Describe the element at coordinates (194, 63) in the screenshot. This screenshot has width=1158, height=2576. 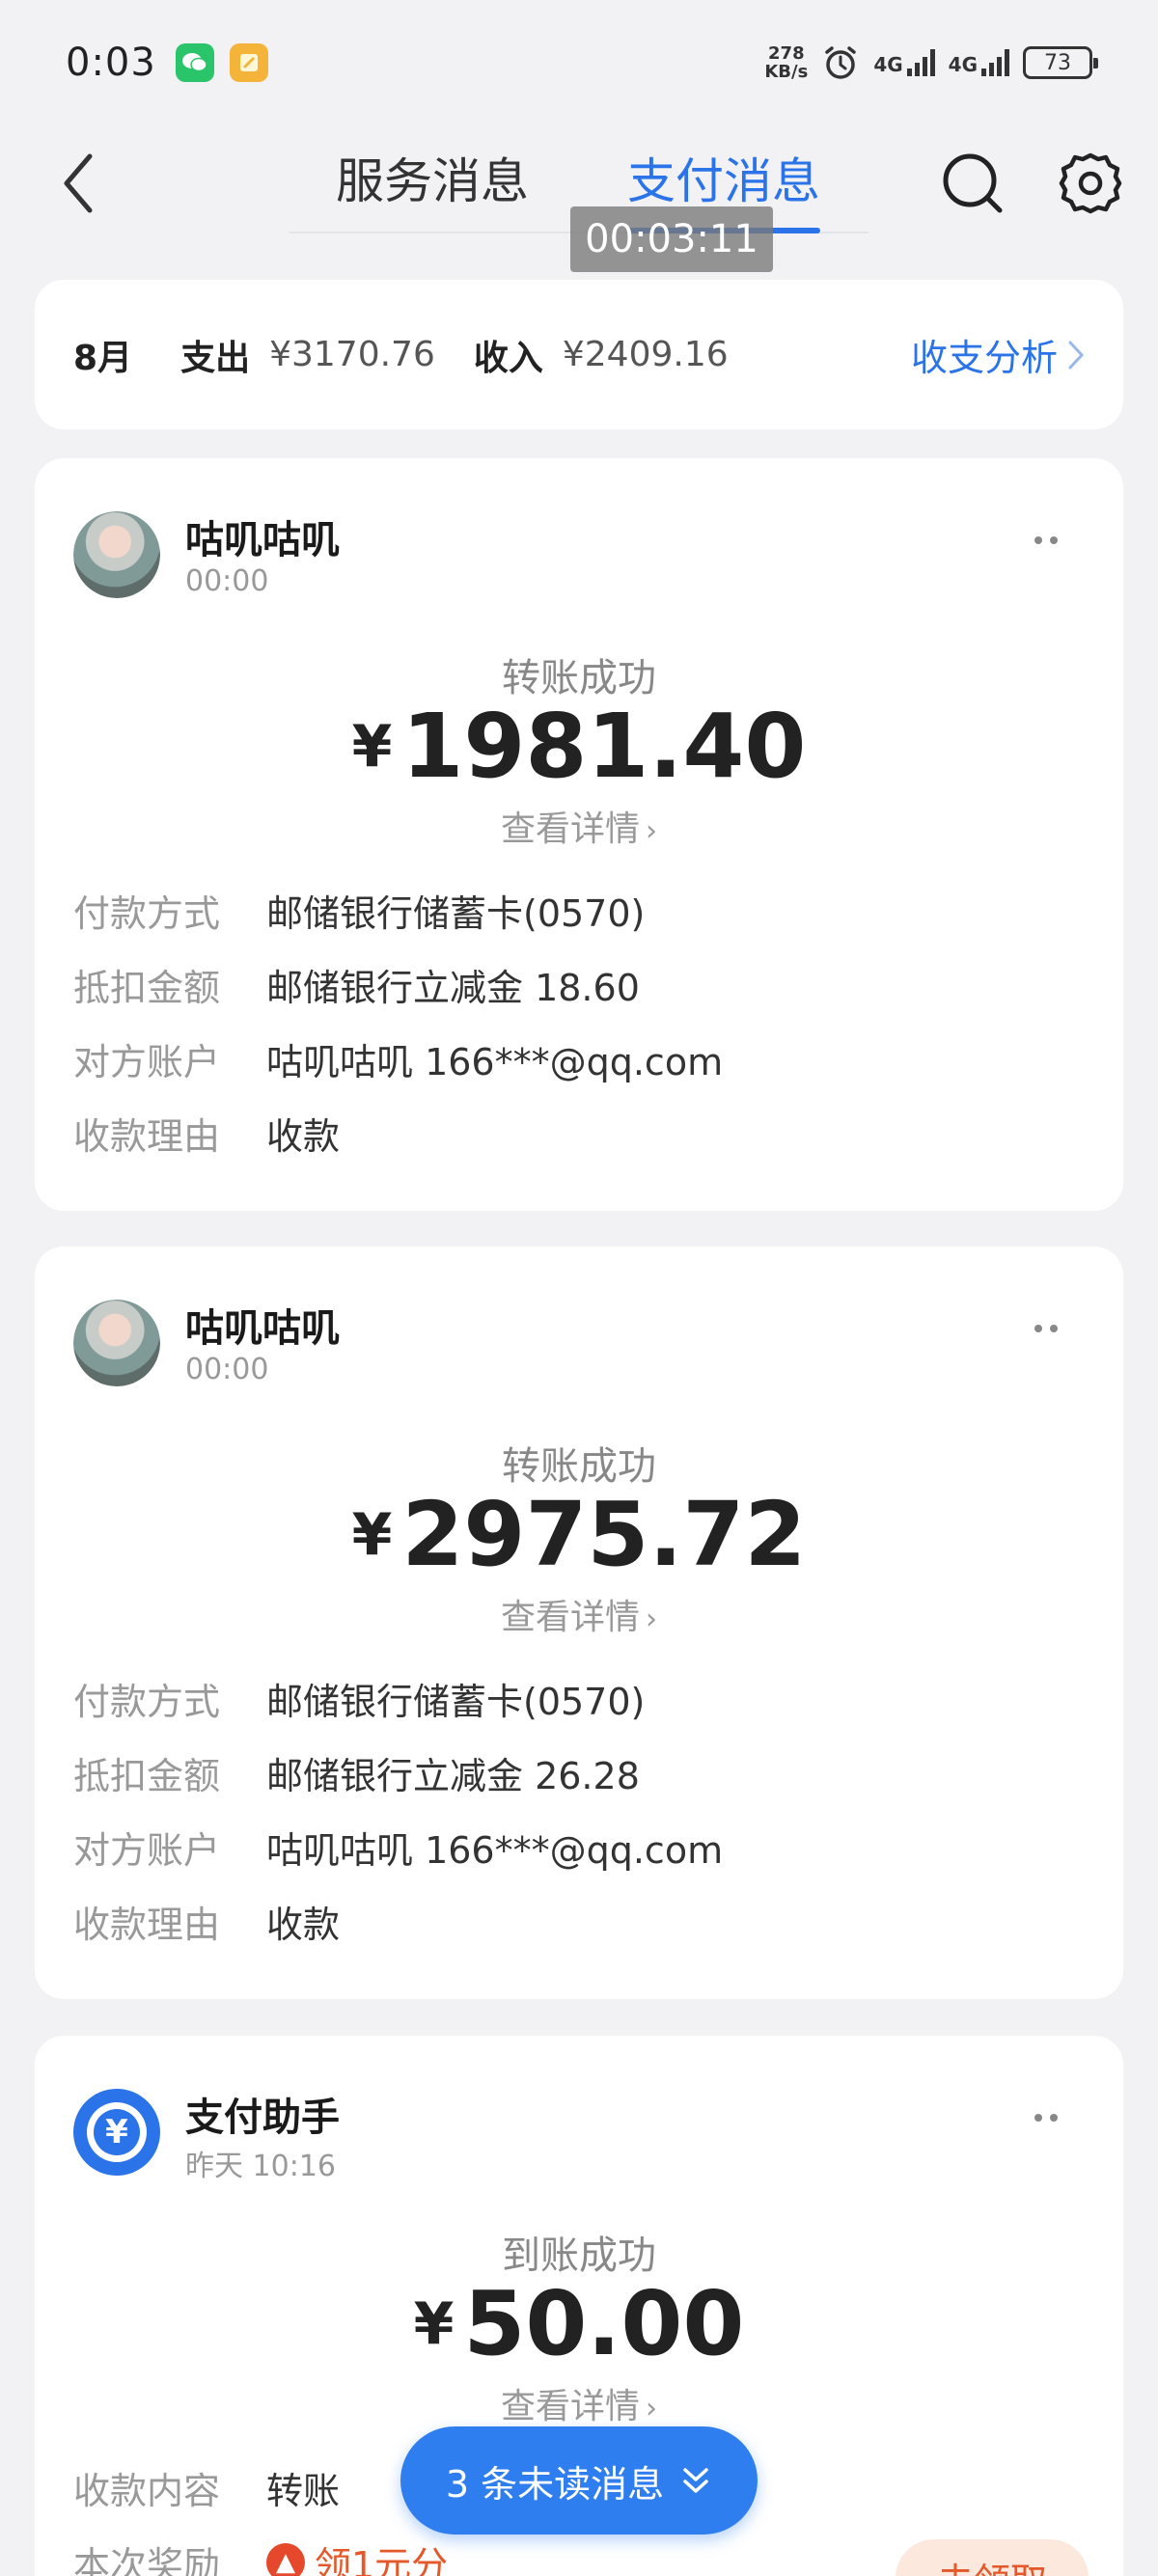
I see `wechat-icon` at that location.